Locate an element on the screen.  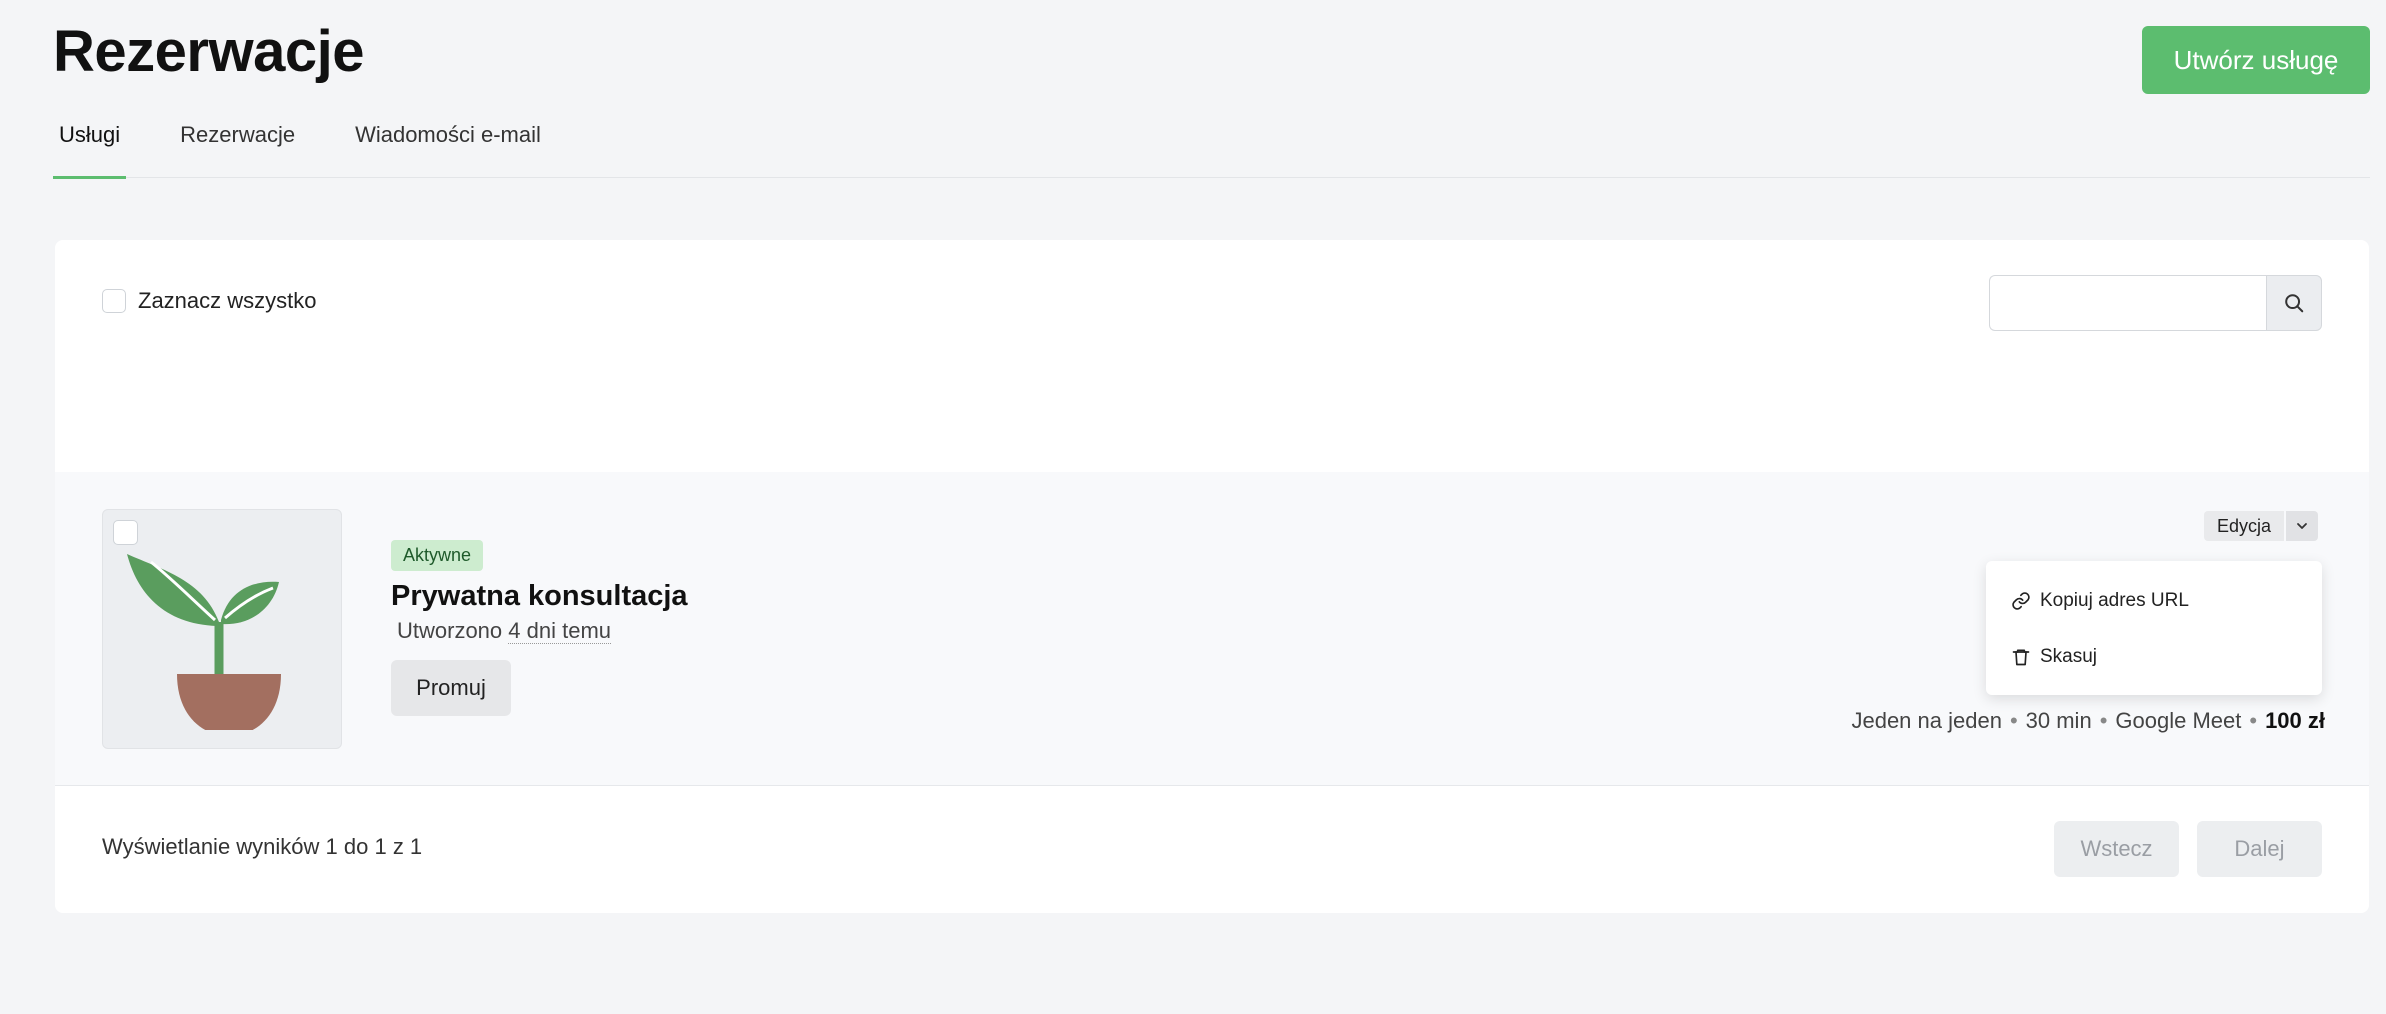
chevron-down-icon is located at coordinates (2302, 526).